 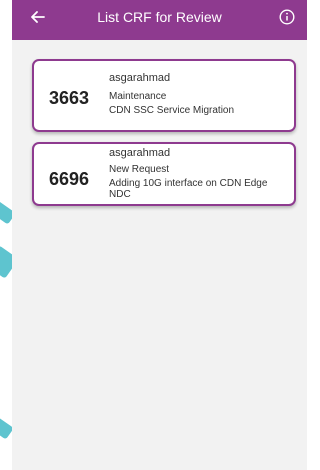 What do you see at coordinates (139, 169) in the screenshot?
I see `crf-type: New Request` at bounding box center [139, 169].